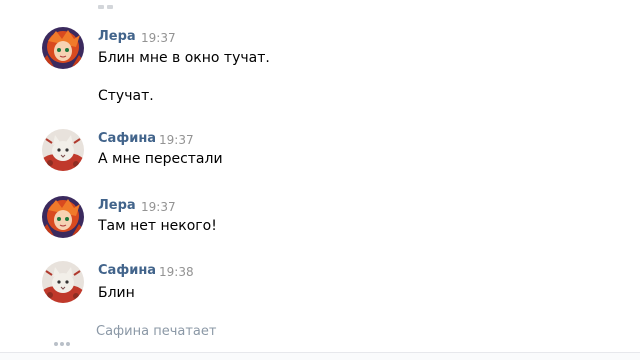 The image size is (640, 360). I want to click on message-text: Блин, so click(116, 293).